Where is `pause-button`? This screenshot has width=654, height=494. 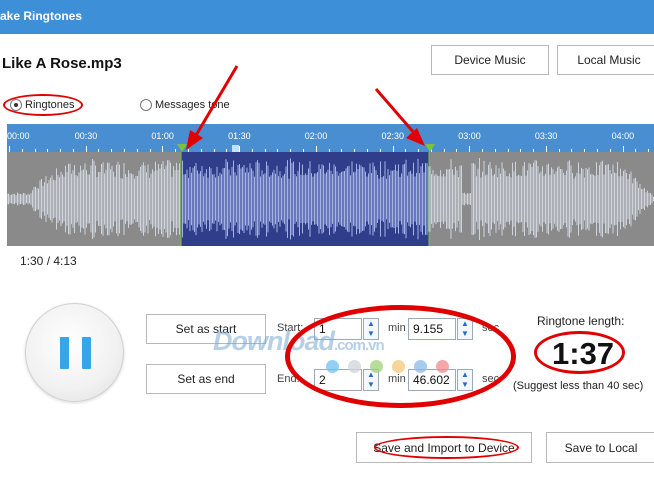 pause-button is located at coordinates (74, 352).